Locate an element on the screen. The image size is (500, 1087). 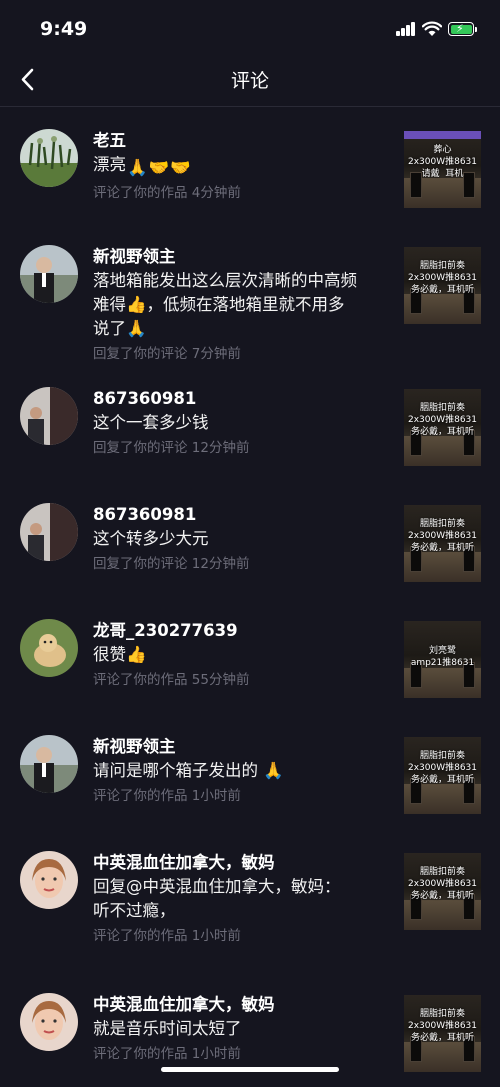
comment-text: 这个转多少大元 is located at coordinates (151, 538).